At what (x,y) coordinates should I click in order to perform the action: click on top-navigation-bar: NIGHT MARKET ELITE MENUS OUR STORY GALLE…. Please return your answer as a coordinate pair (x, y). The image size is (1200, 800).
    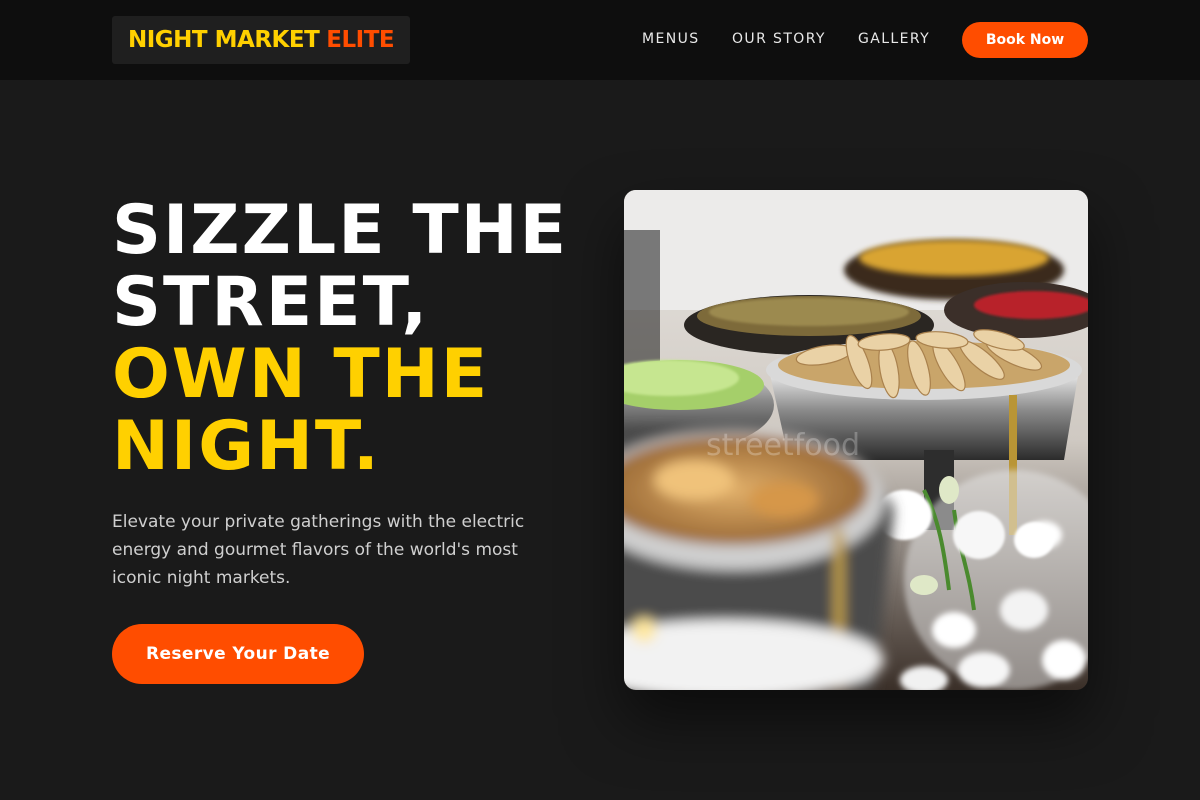
    Looking at the image, I should click on (600, 40).